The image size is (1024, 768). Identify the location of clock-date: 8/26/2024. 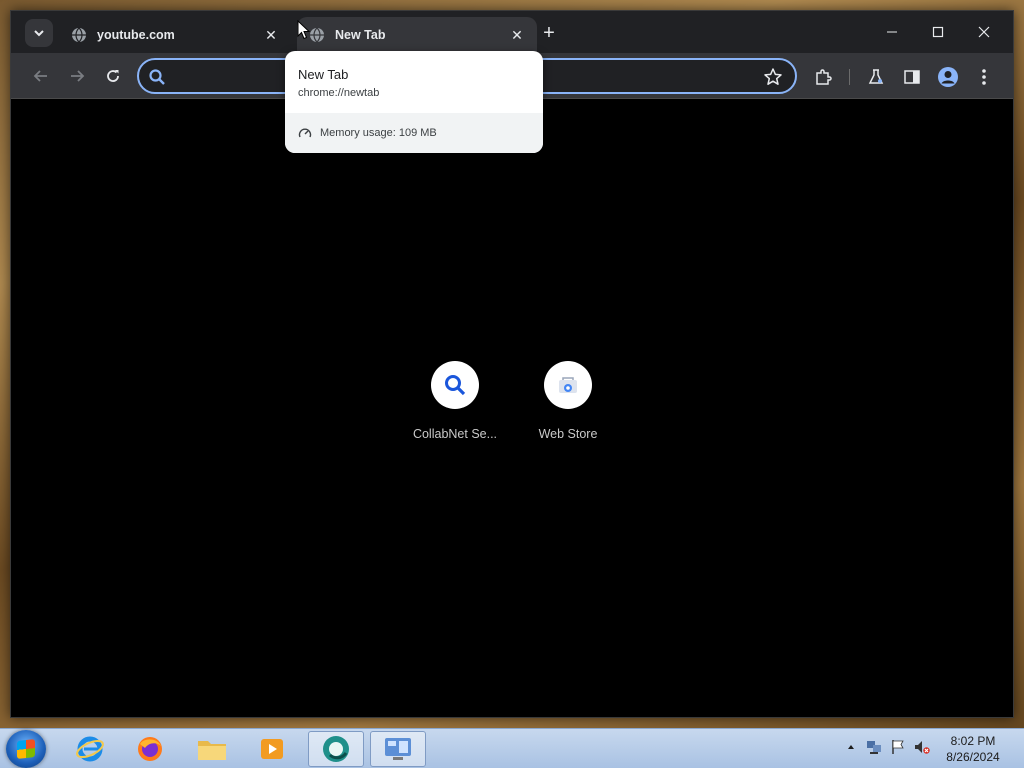
(973, 757).